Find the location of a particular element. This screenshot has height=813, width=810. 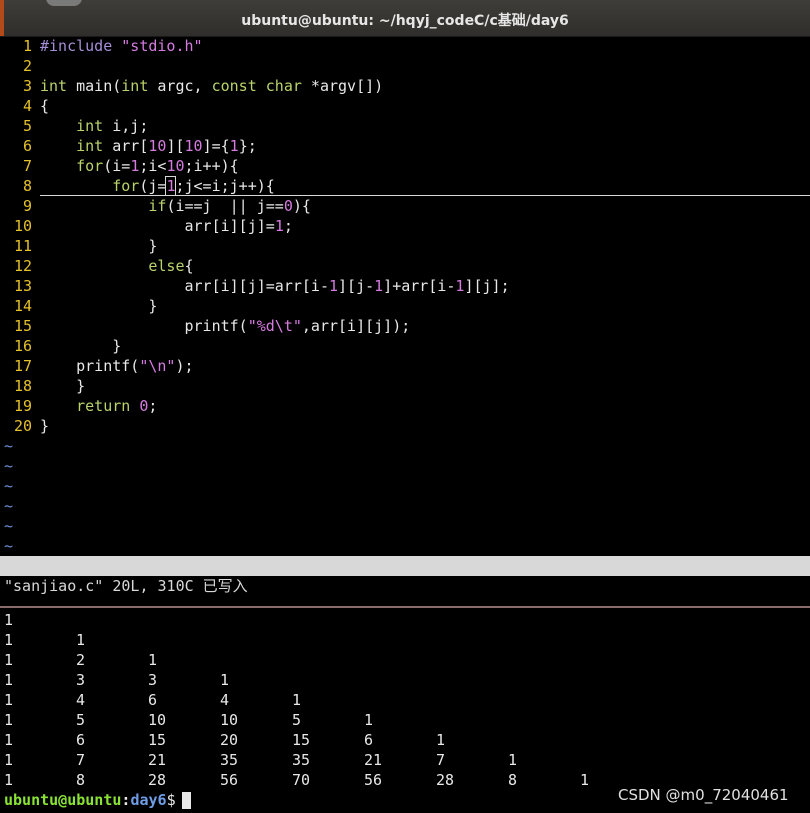

line-number: 4 is located at coordinates (27, 106).